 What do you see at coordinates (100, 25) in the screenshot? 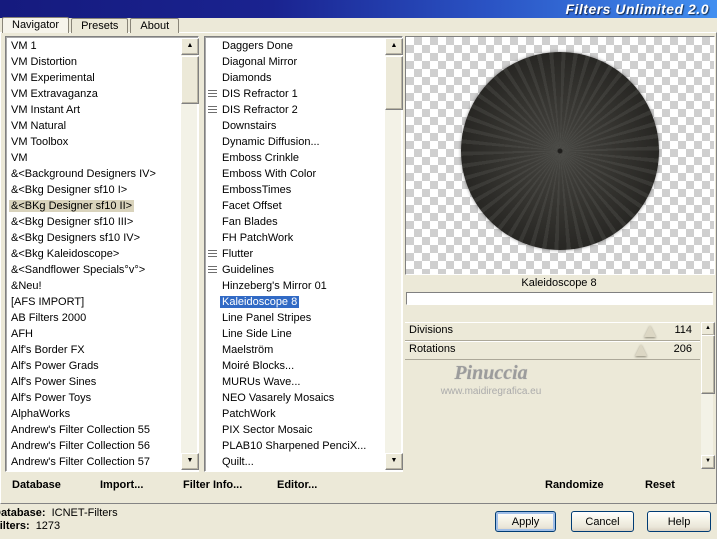
I see `tab: Presets` at bounding box center [100, 25].